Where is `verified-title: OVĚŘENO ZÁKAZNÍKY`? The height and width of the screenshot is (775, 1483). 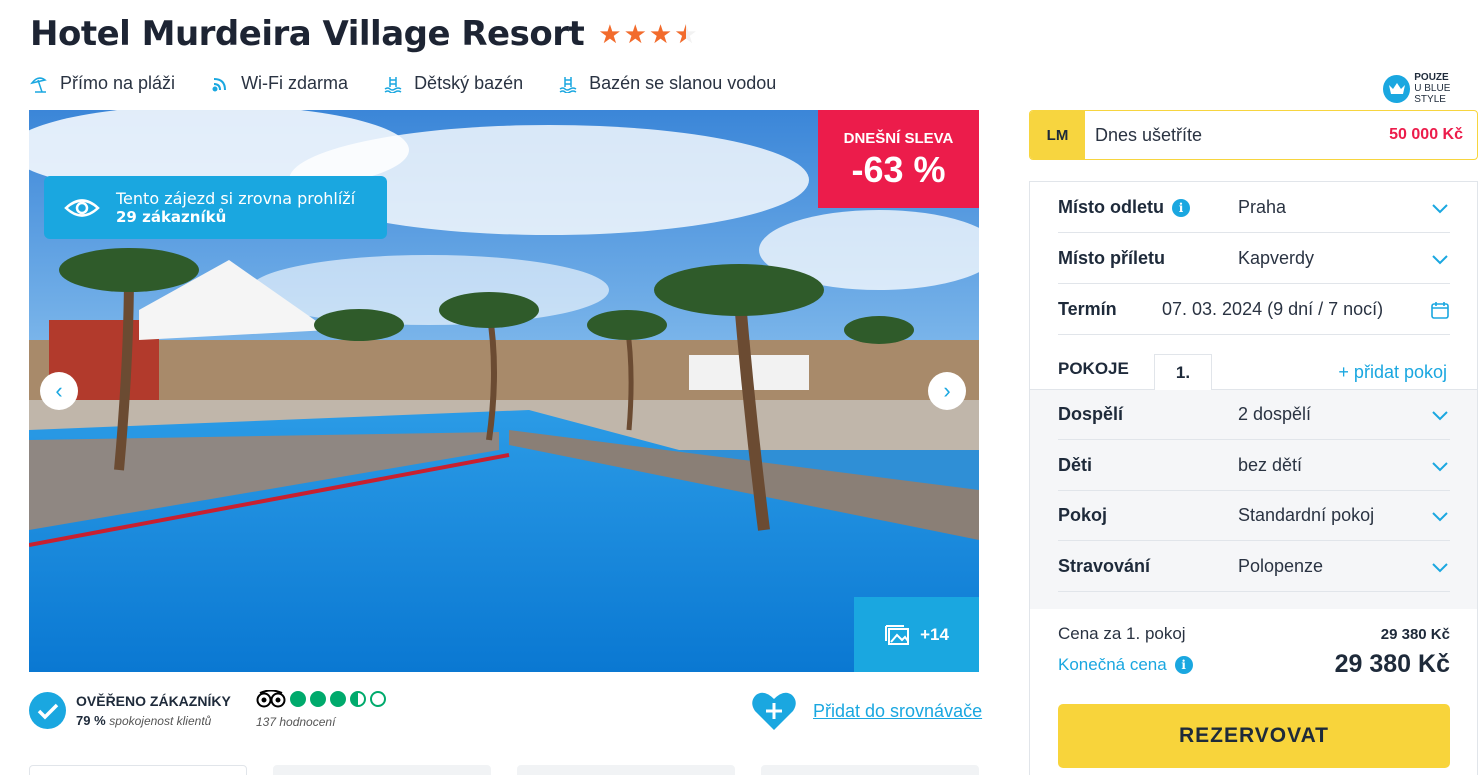 verified-title: OVĚŘENO ZÁKAZNÍKY is located at coordinates (153, 701).